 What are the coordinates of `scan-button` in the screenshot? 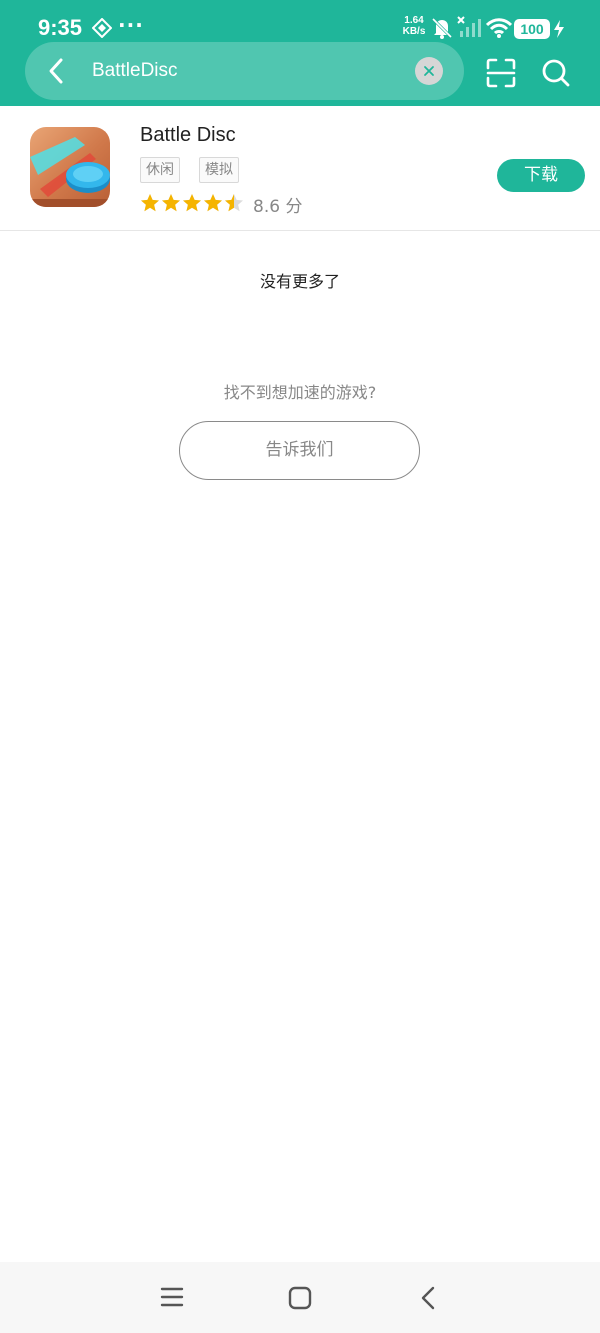 It's located at (501, 73).